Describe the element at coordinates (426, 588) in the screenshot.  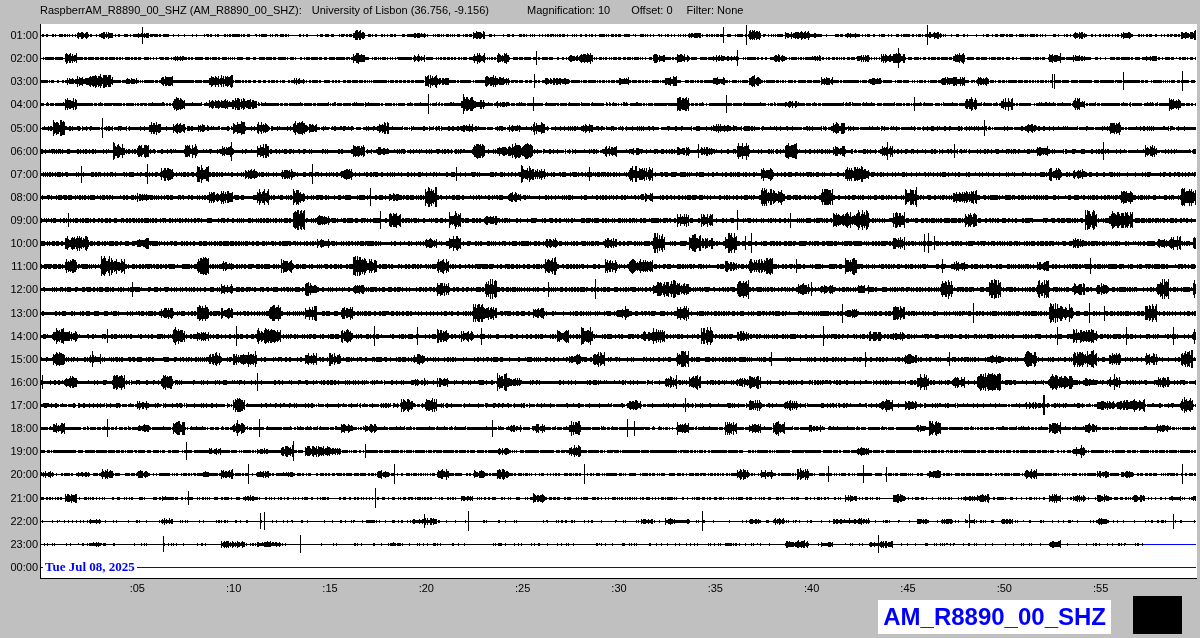
I see `minute-tick-label: :20` at that location.